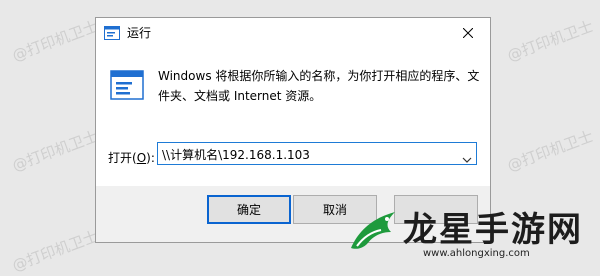  I want to click on close-icon, so click(468, 32).